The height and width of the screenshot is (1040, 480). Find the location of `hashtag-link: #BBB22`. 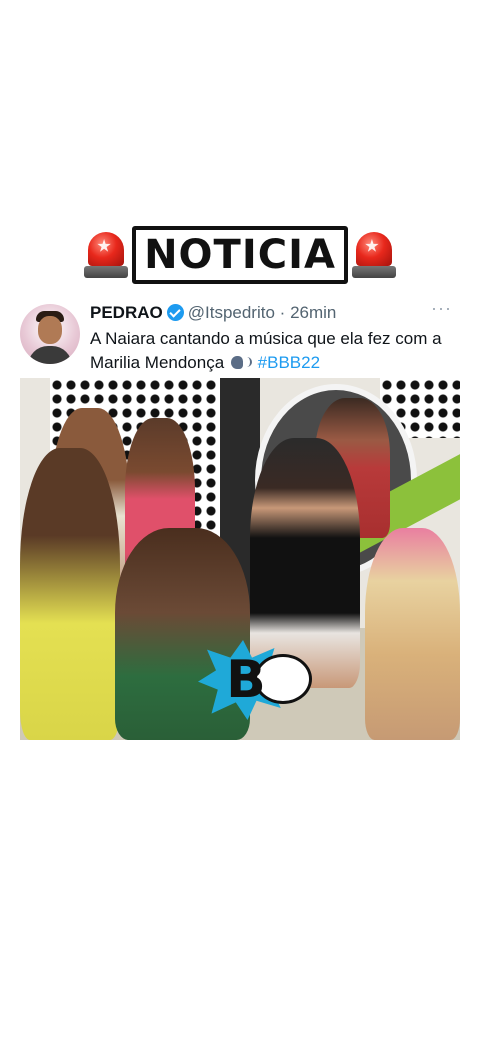

hashtag-link: #BBB22 is located at coordinates (289, 362).